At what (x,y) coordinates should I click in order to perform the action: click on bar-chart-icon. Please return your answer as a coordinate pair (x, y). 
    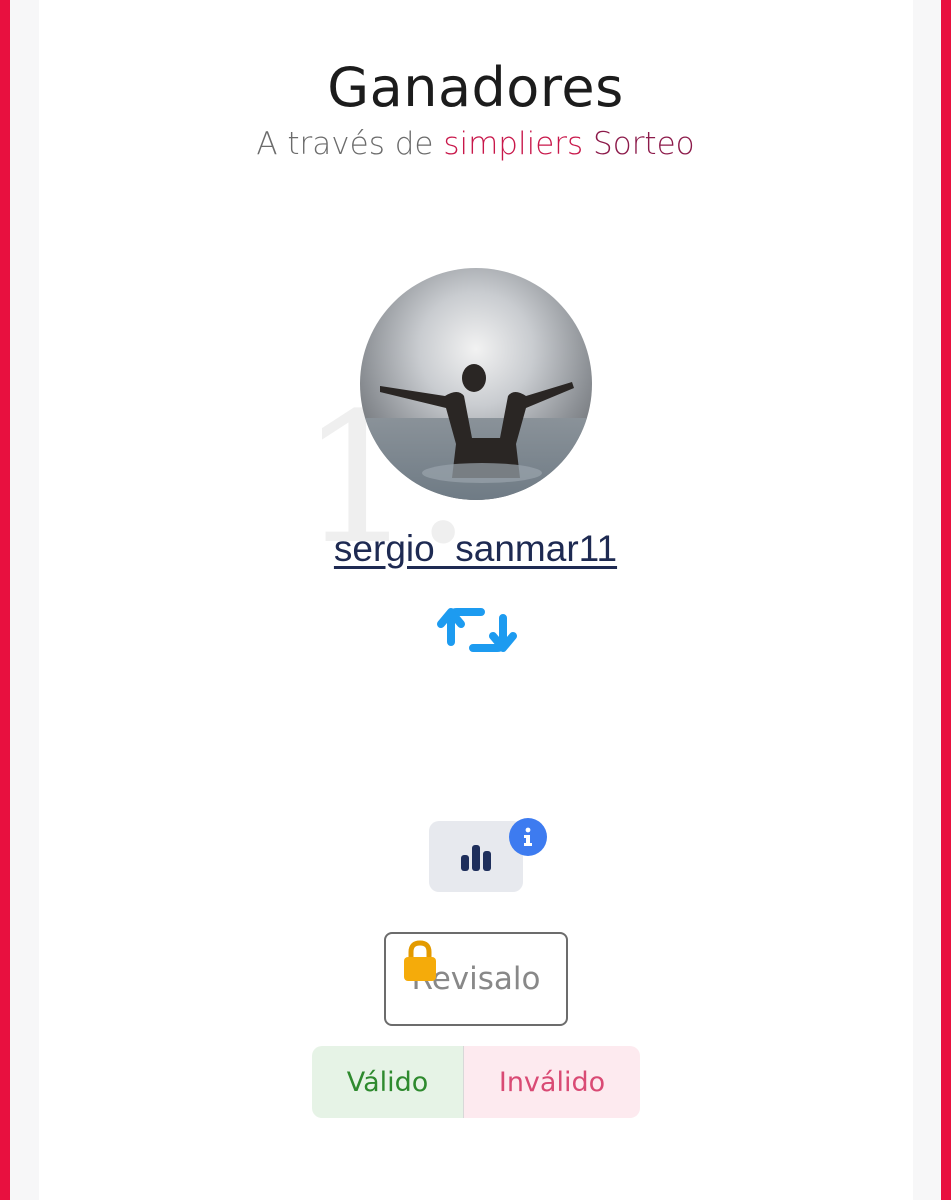
    Looking at the image, I should click on (476, 857).